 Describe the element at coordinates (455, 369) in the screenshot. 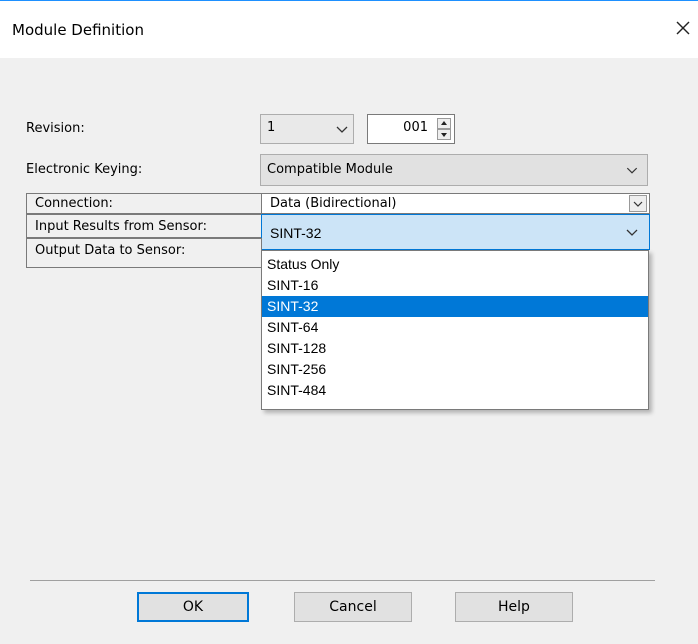

I see `dropdown-option: SINT-256` at that location.